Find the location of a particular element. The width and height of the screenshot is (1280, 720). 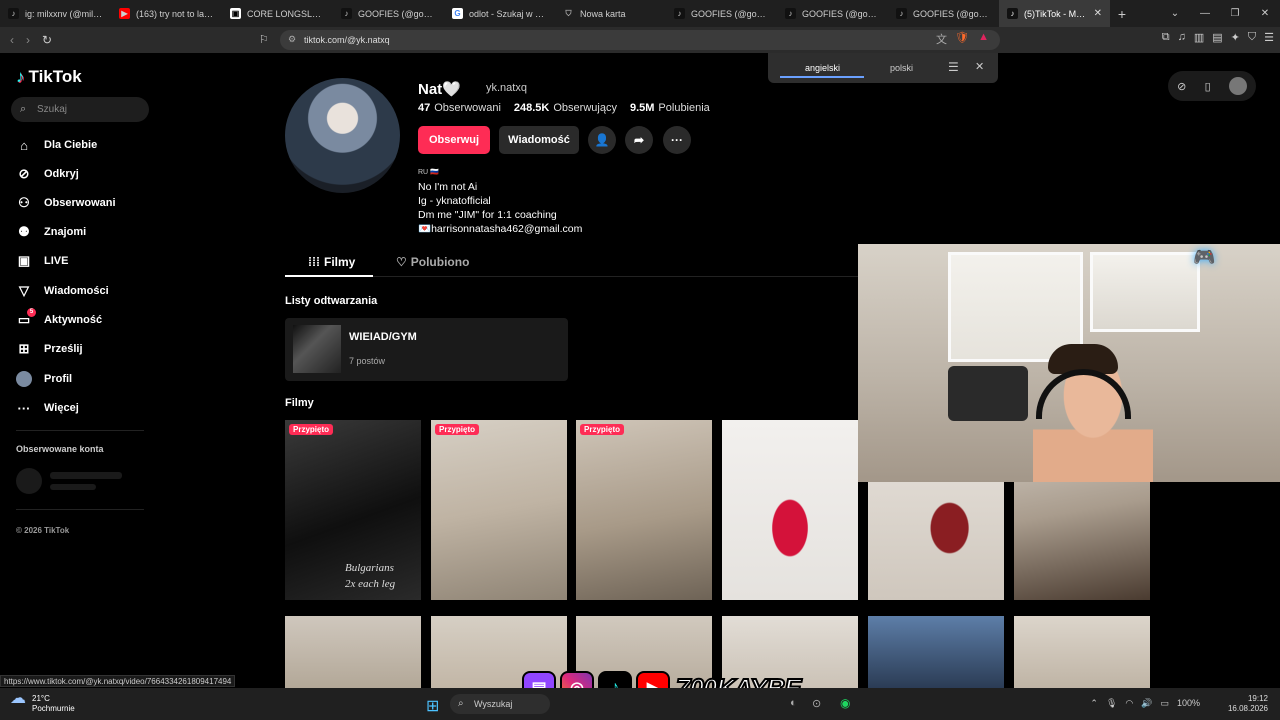

following-stat: 47 Obserwowani is located at coordinates (459, 108).